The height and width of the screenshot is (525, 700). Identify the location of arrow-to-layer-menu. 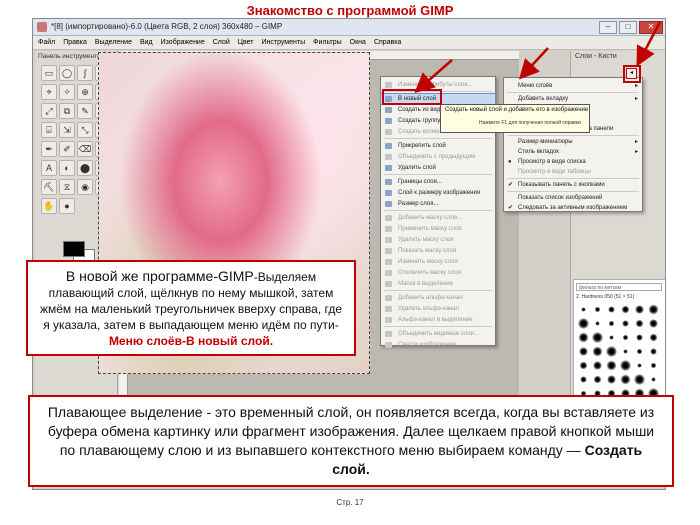
(533, 63).